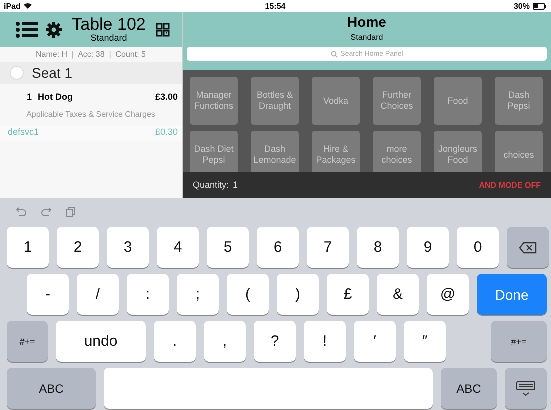 Image resolution: width=551 pixels, height=410 pixels. What do you see at coordinates (228, 247) in the screenshot?
I see `keyboard-key: 5` at bounding box center [228, 247].